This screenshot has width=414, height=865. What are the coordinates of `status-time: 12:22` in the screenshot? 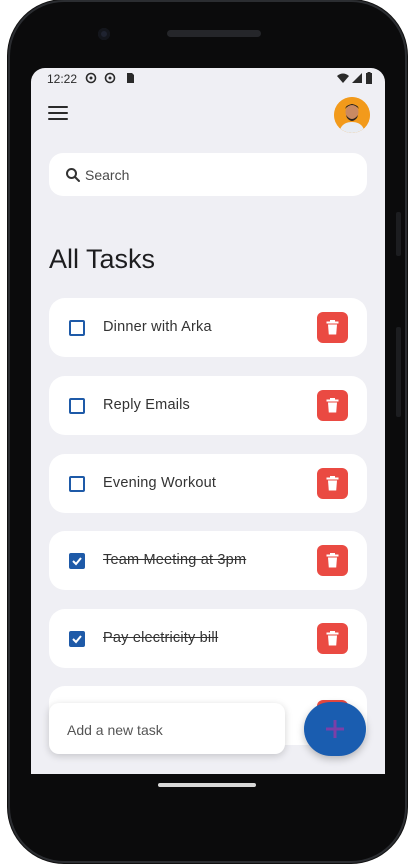 It's located at (62, 79).